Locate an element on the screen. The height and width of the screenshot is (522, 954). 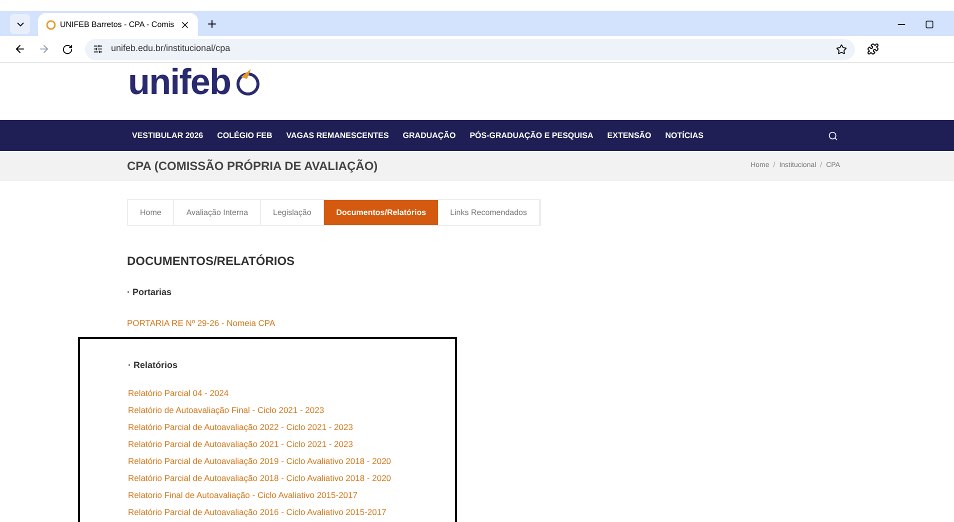
maximize-icon is located at coordinates (929, 24).